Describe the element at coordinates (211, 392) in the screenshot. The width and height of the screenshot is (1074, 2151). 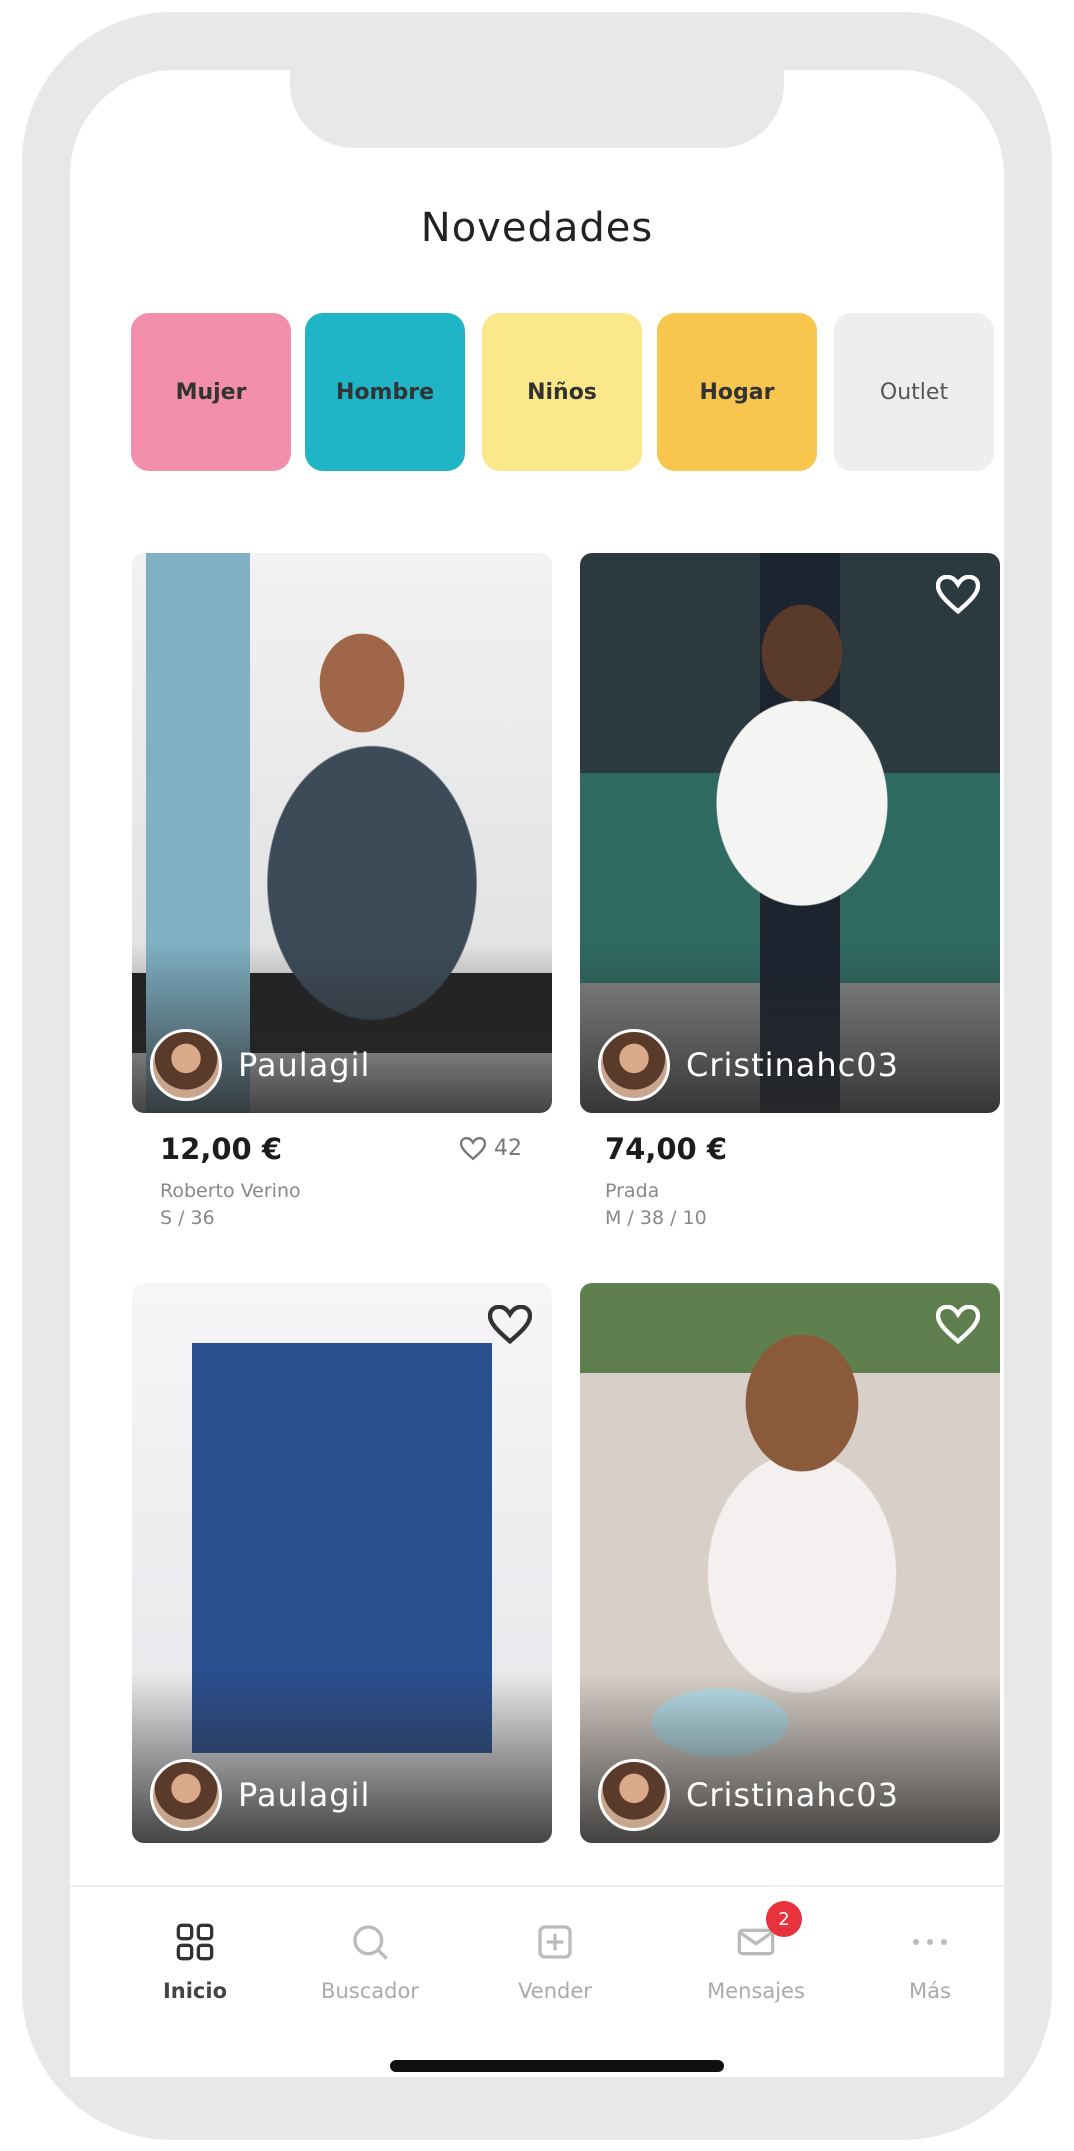
I see `category-chip-mujer: Mujer` at that location.